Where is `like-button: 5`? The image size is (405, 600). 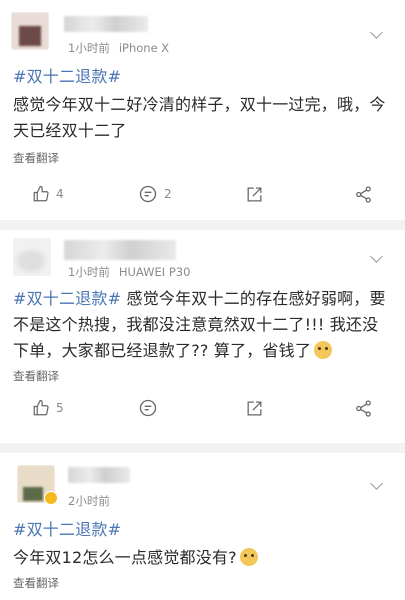
like-button: 5 is located at coordinates (48, 408).